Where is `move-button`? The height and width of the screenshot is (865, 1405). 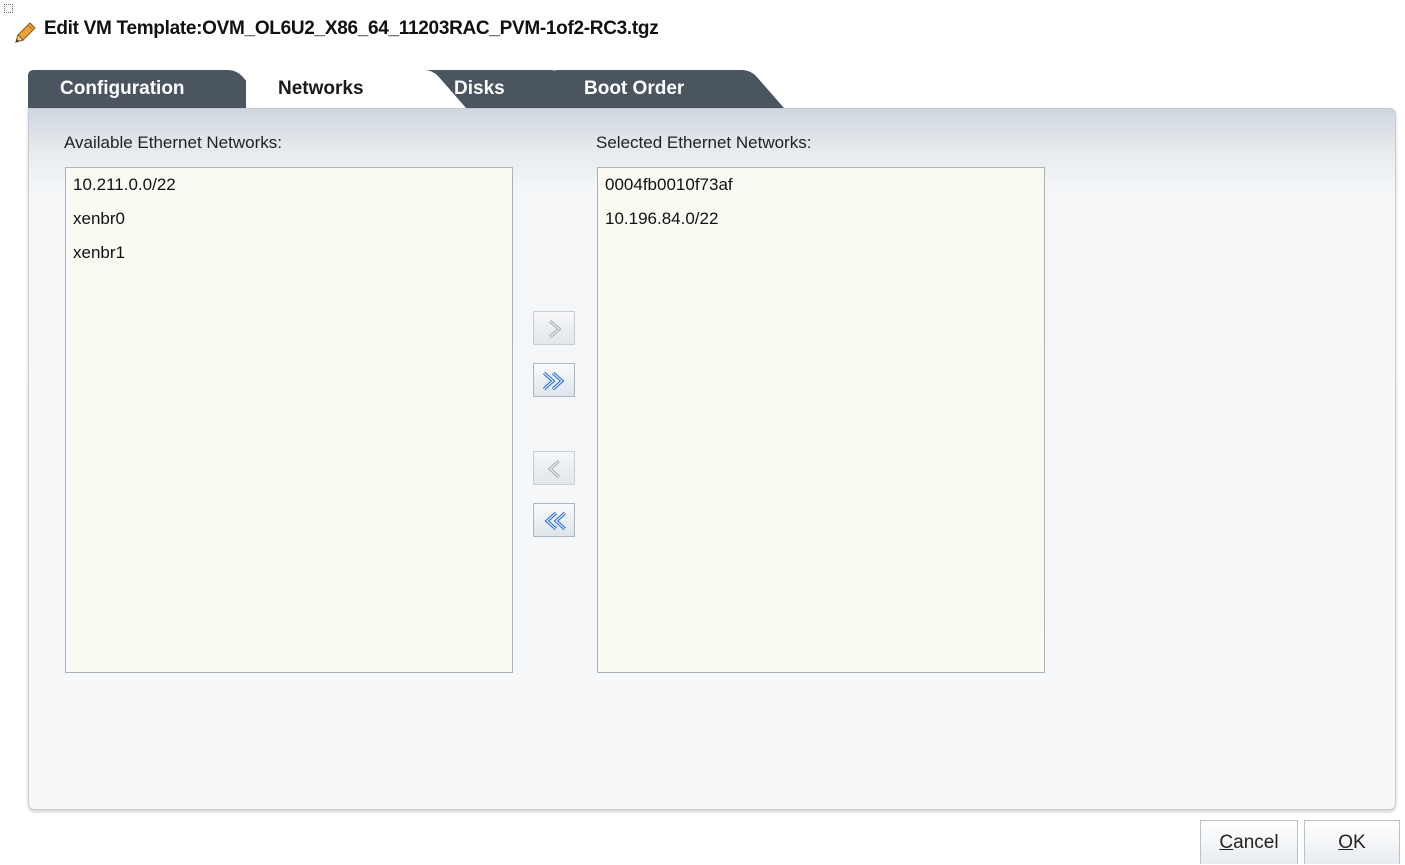 move-button is located at coordinates (554, 328).